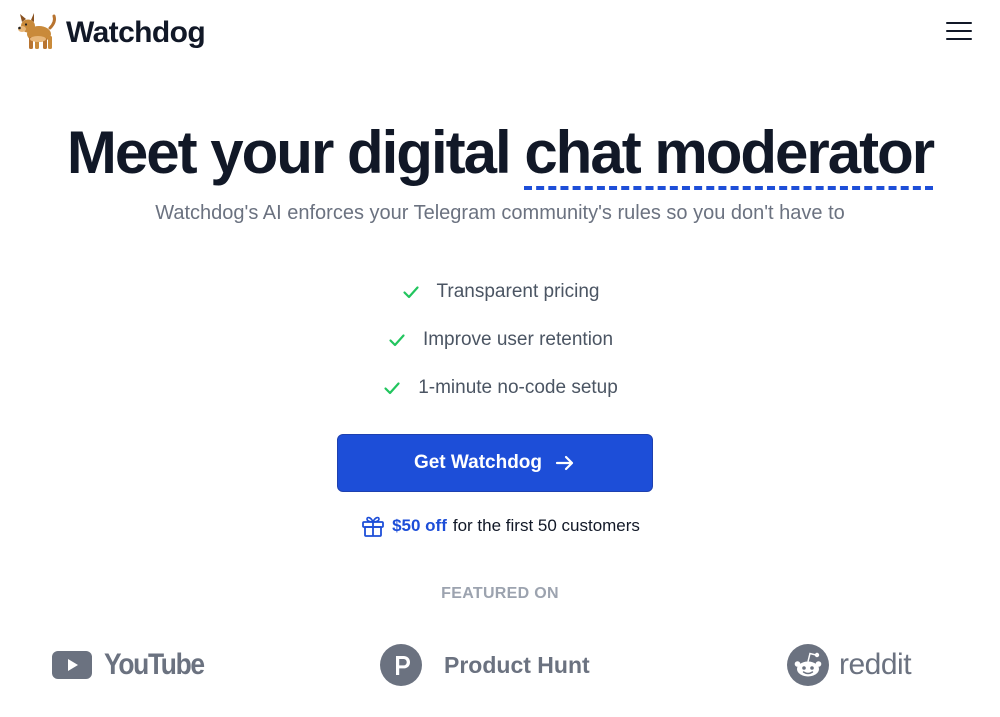 This screenshot has height=717, width=1000. I want to click on reddit-icon, so click(808, 665).